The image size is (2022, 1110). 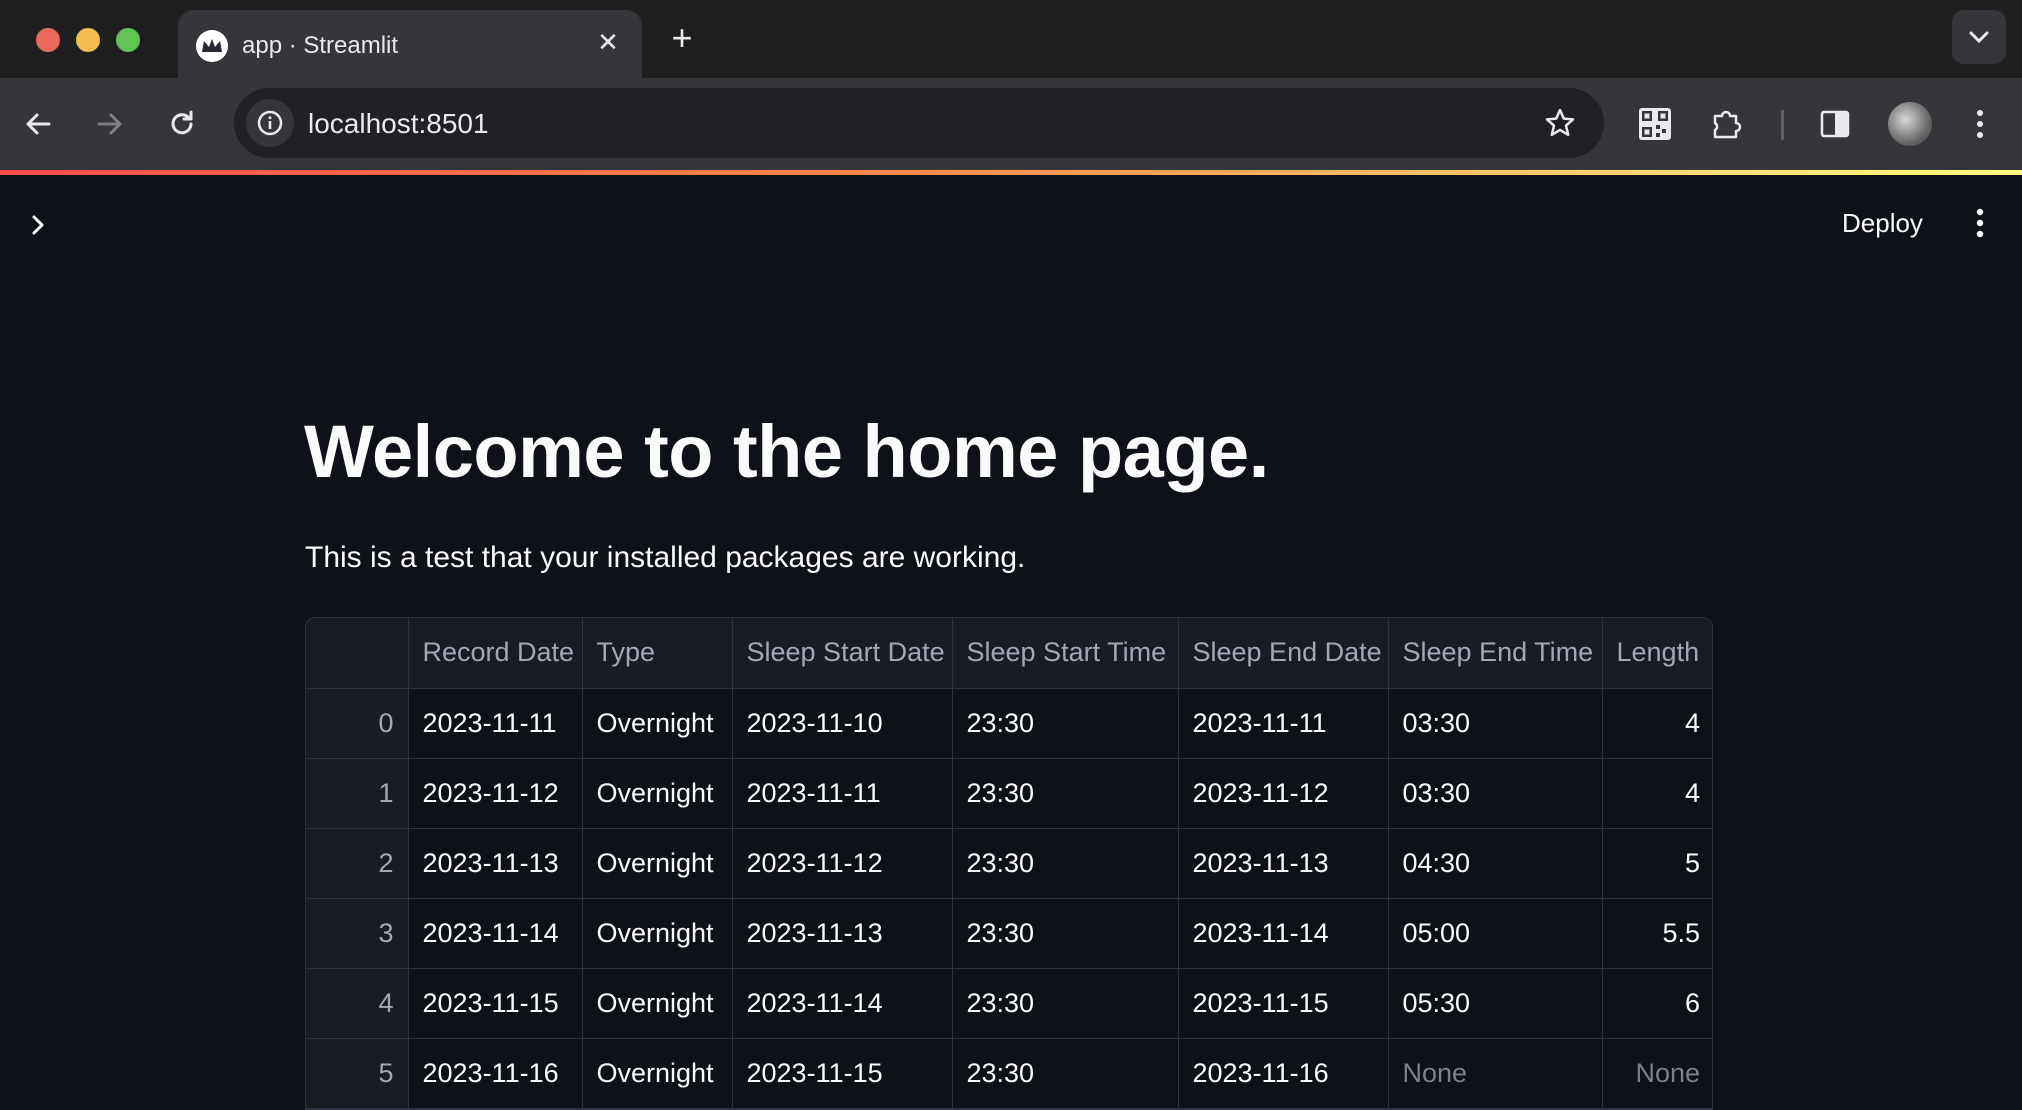 I want to click on qr-code-button, so click(x=1655, y=124).